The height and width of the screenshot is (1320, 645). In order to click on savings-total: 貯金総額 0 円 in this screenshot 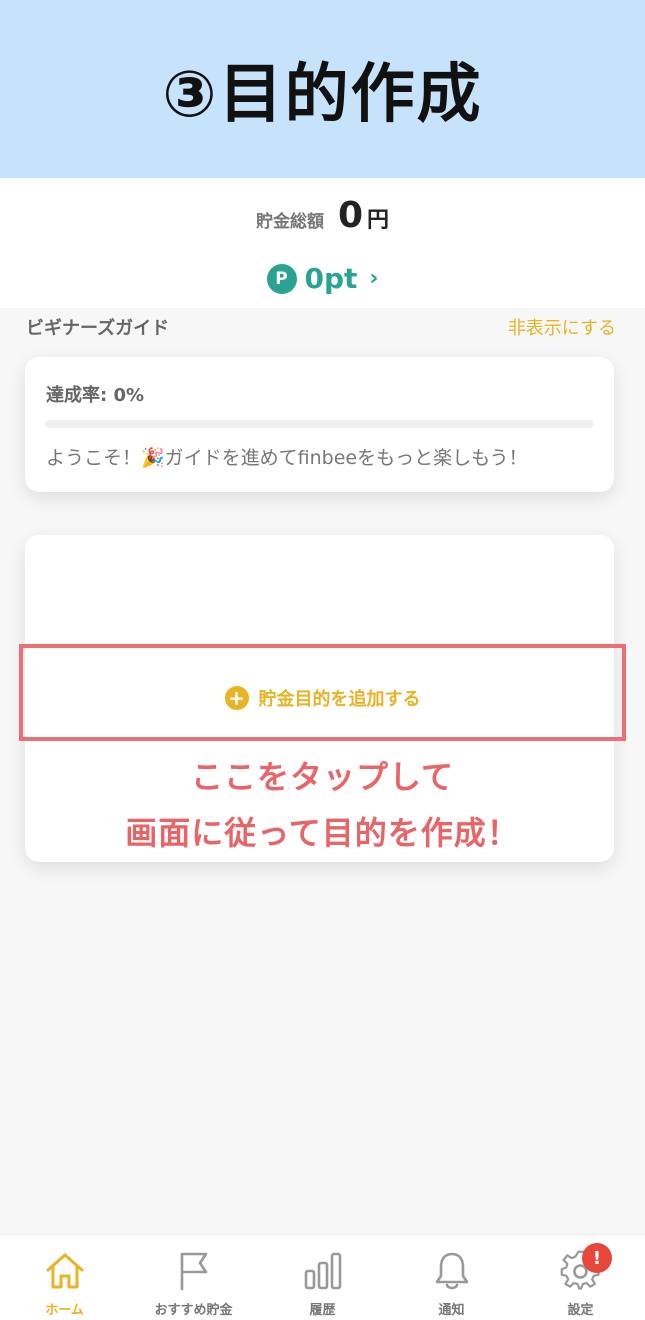, I will do `click(322, 215)`.